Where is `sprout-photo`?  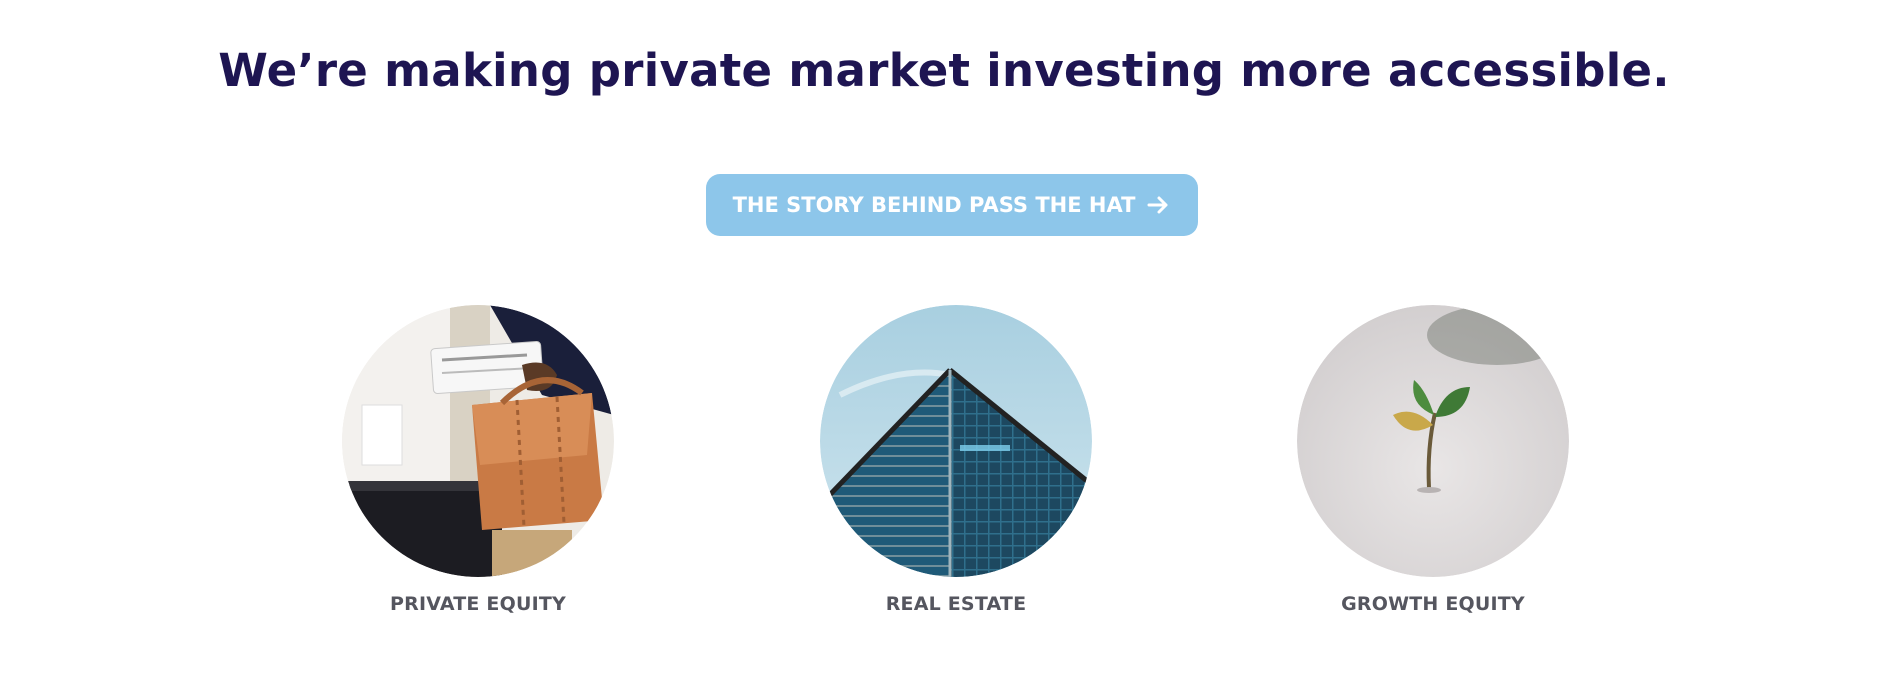
sprout-photo is located at coordinates (1433, 441).